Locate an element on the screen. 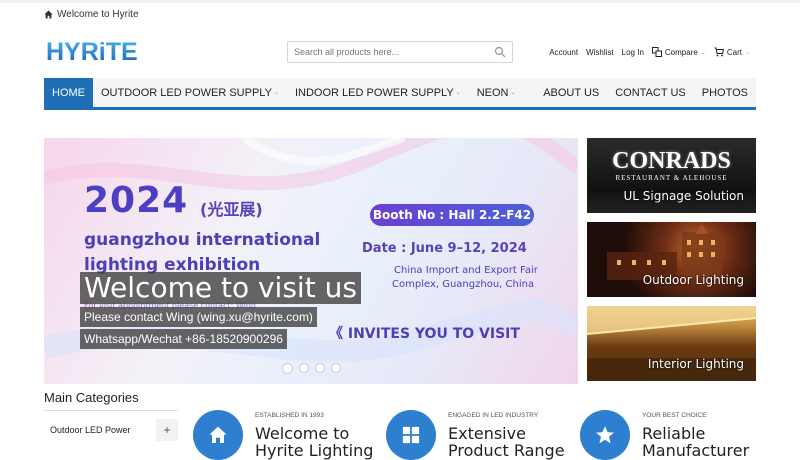 The width and height of the screenshot is (800, 460). category-item-outdoor-led-power: Outdoor LED Power + is located at coordinates (111, 430).